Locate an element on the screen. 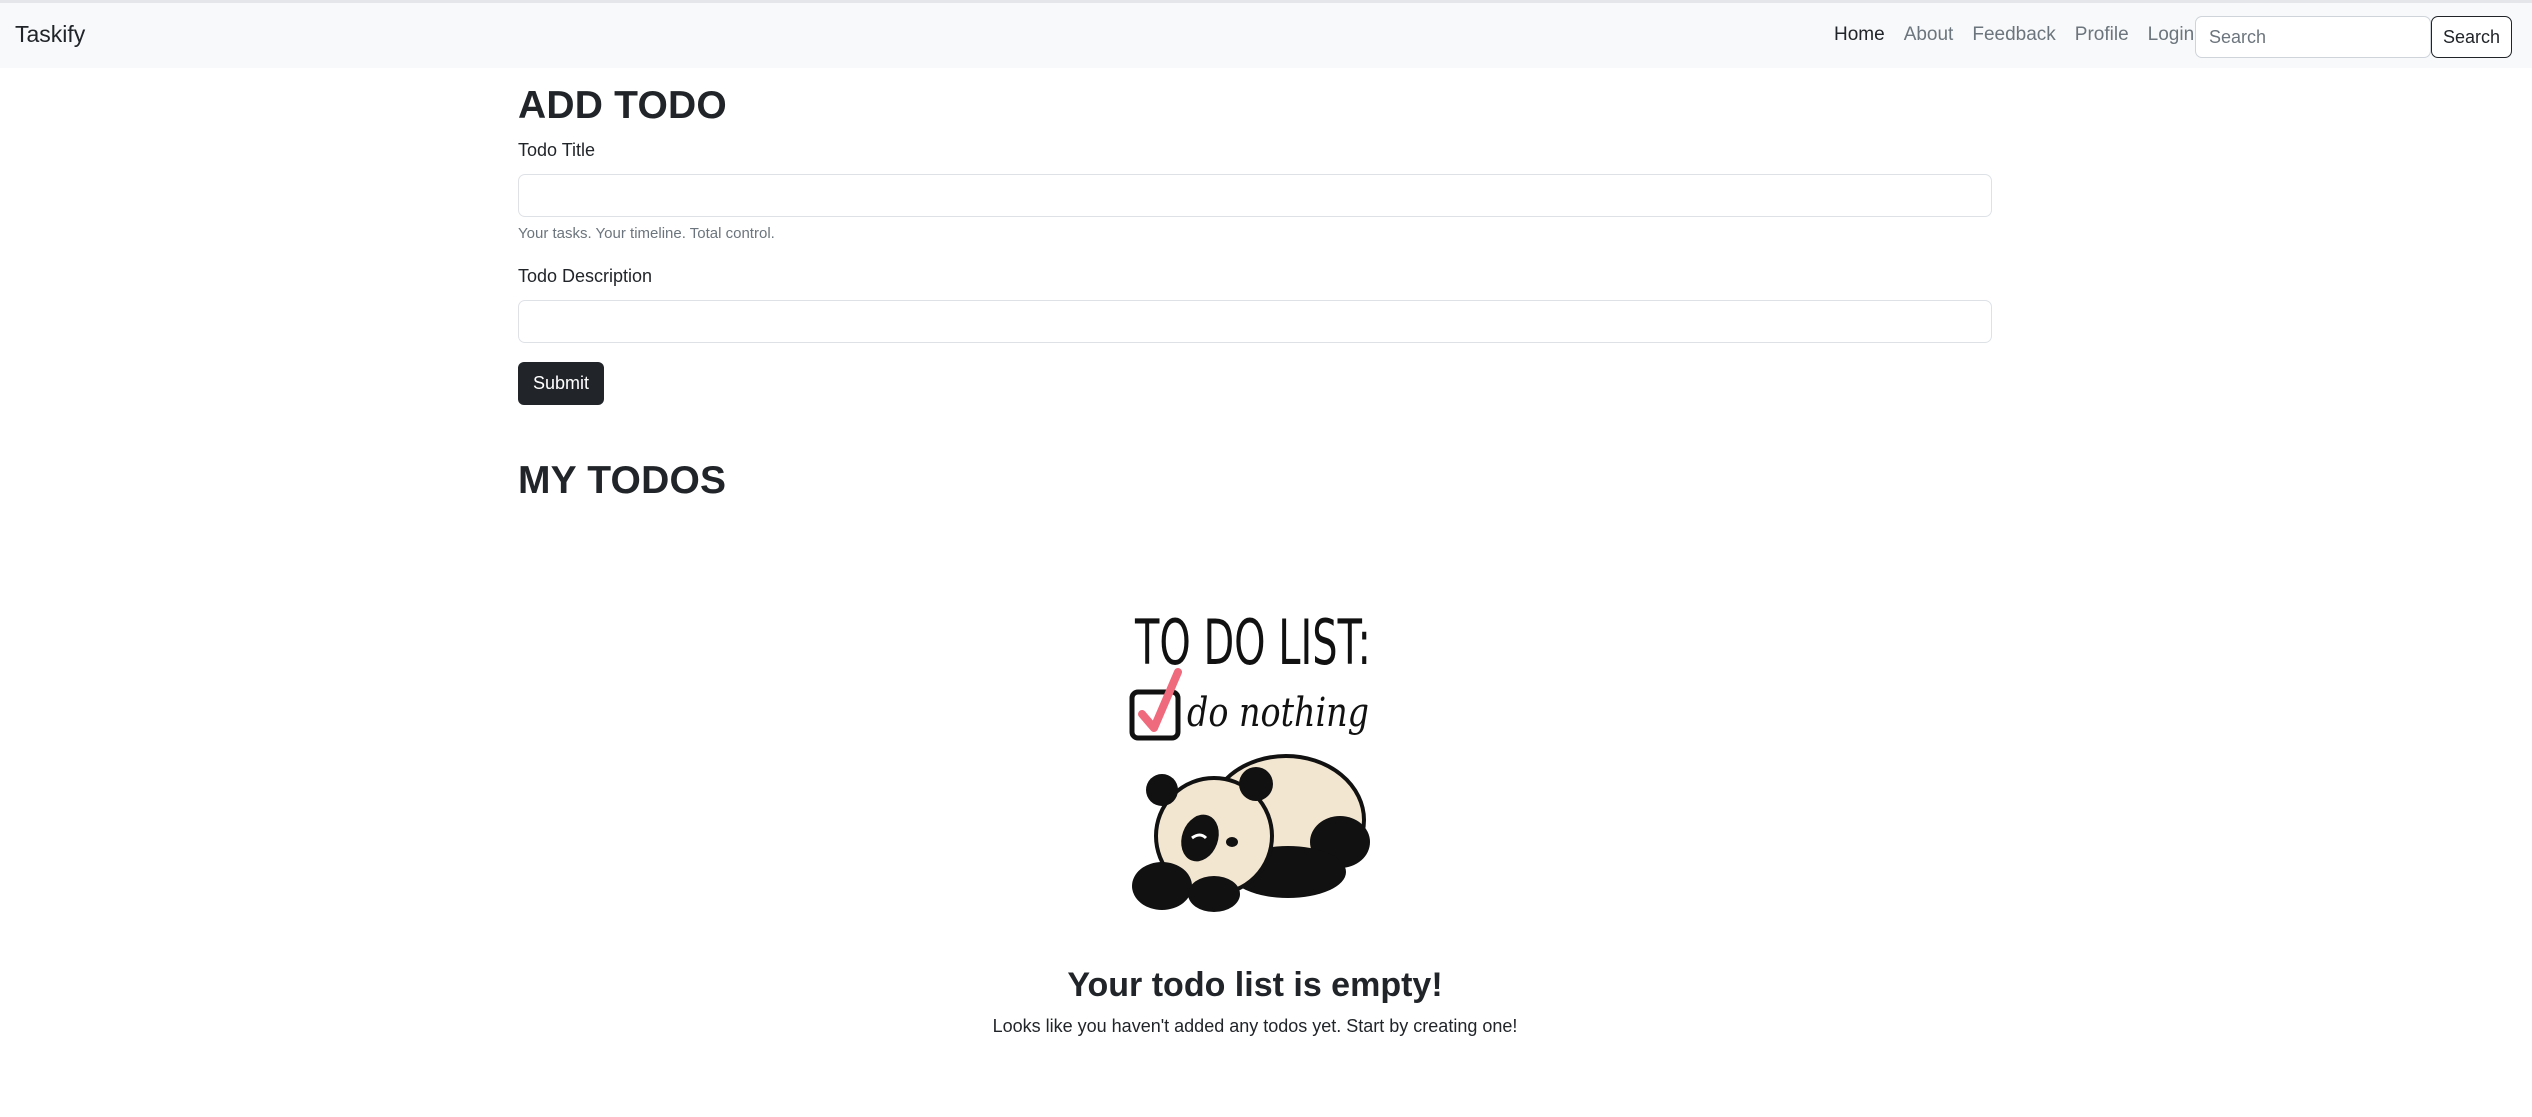 This screenshot has width=2532, height=1117. empty-list-illustration: TO DO LIST: do nothing is located at coordinates (1250, 759).